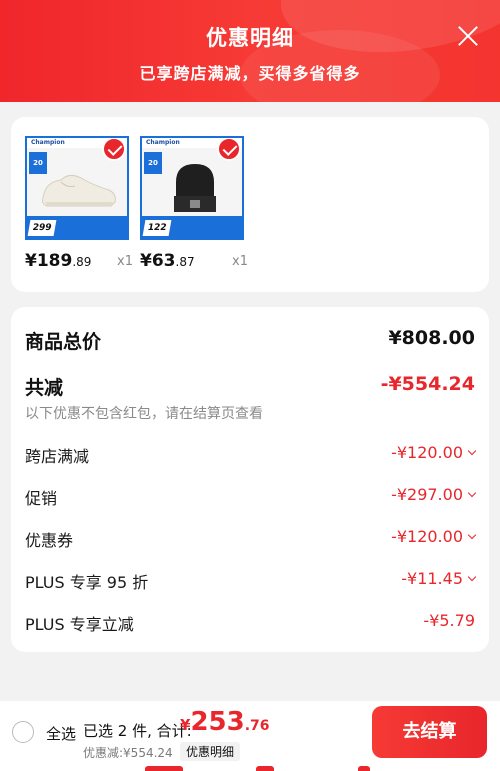  I want to click on total-amount: ¥253.76, so click(225, 722).